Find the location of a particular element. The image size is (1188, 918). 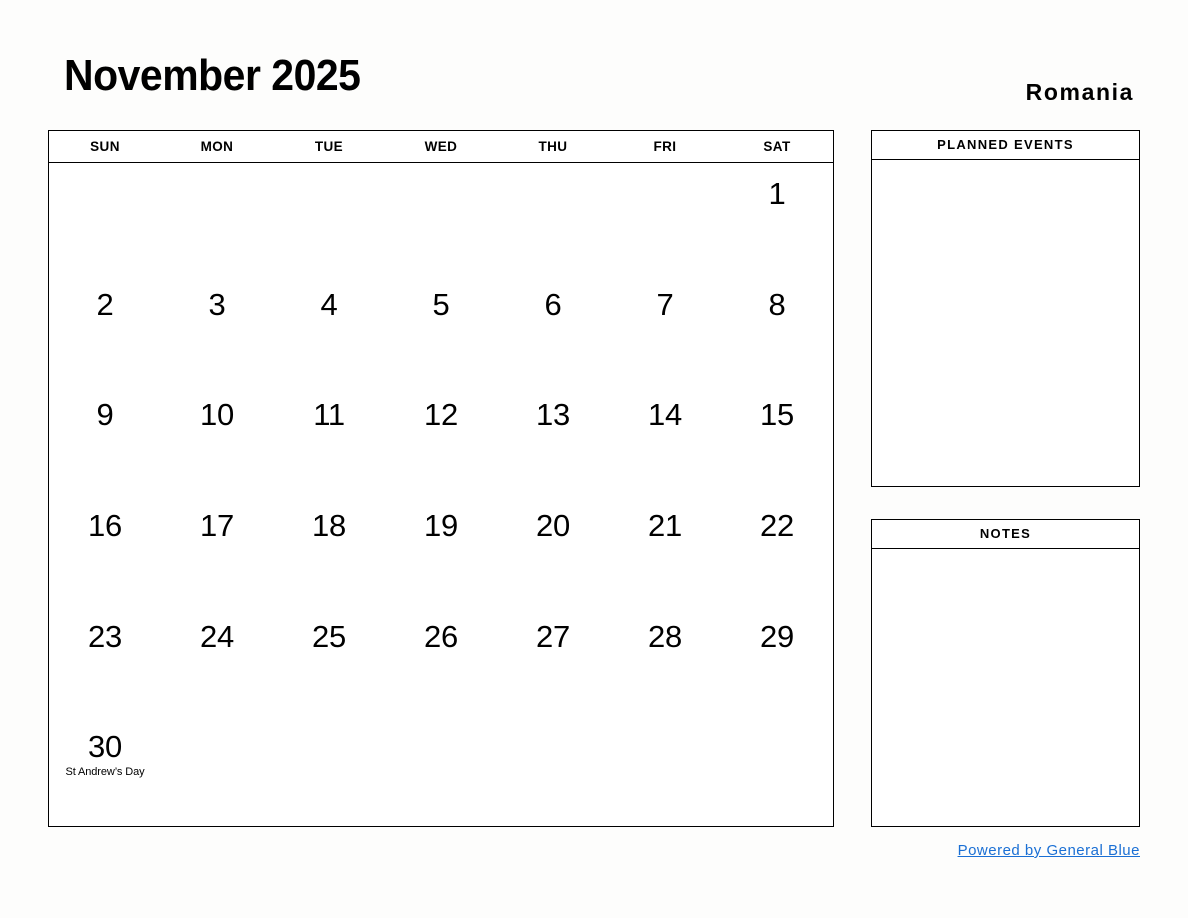

day-event-label: St Andrew’s Day is located at coordinates (105, 772).